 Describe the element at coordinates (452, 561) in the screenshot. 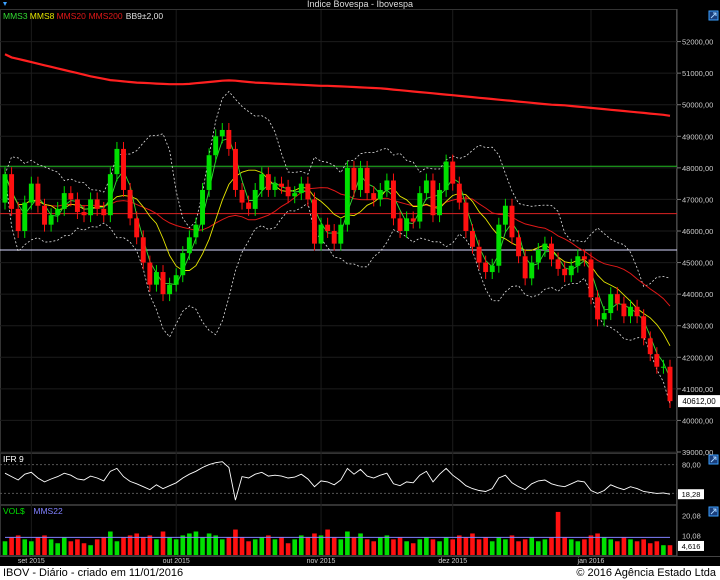

I see `x-tick-label: dez 2015` at that location.